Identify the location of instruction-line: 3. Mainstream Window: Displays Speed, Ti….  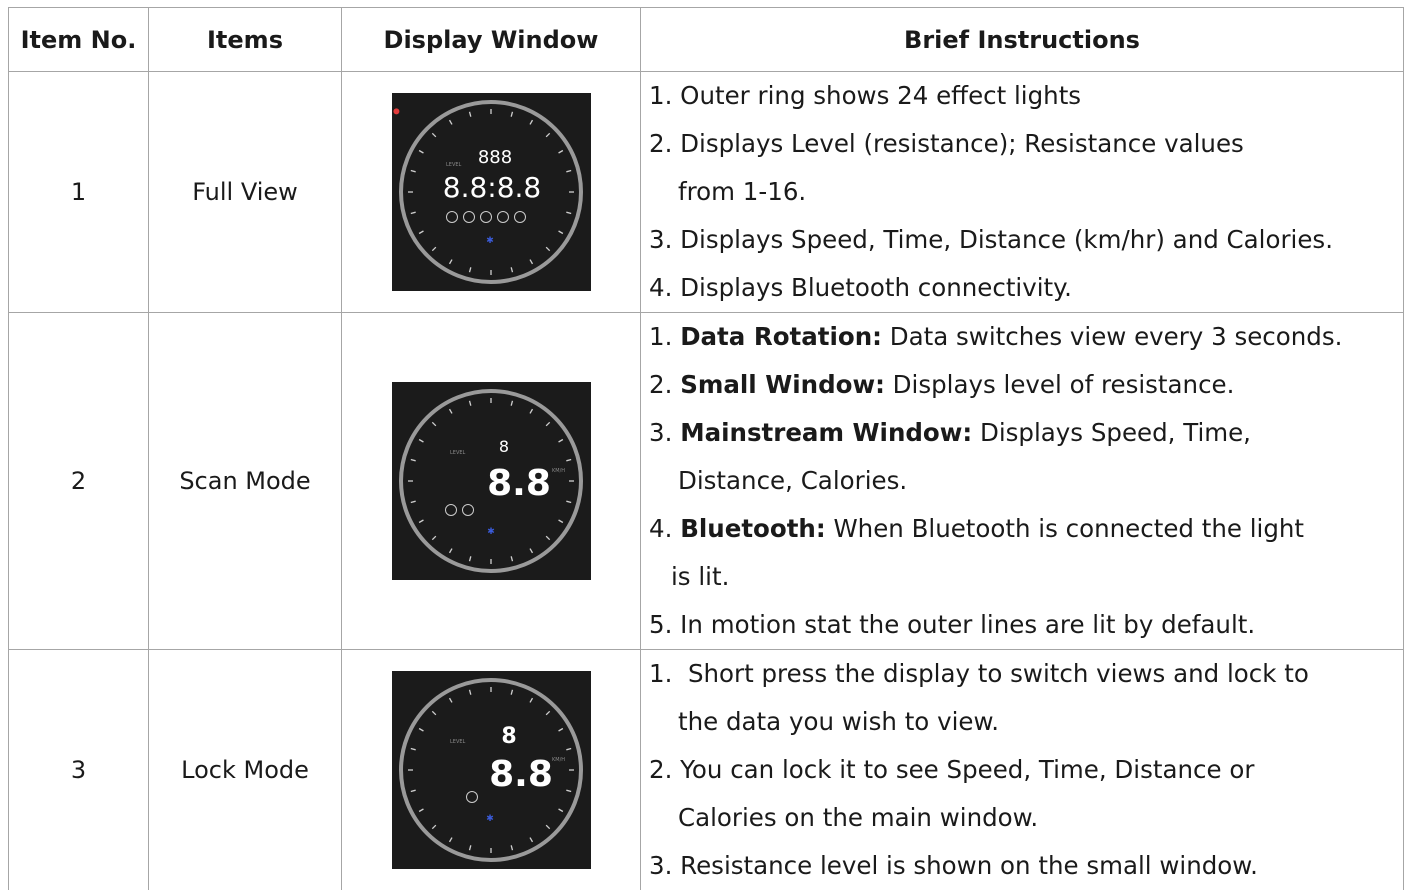
(1026, 433).